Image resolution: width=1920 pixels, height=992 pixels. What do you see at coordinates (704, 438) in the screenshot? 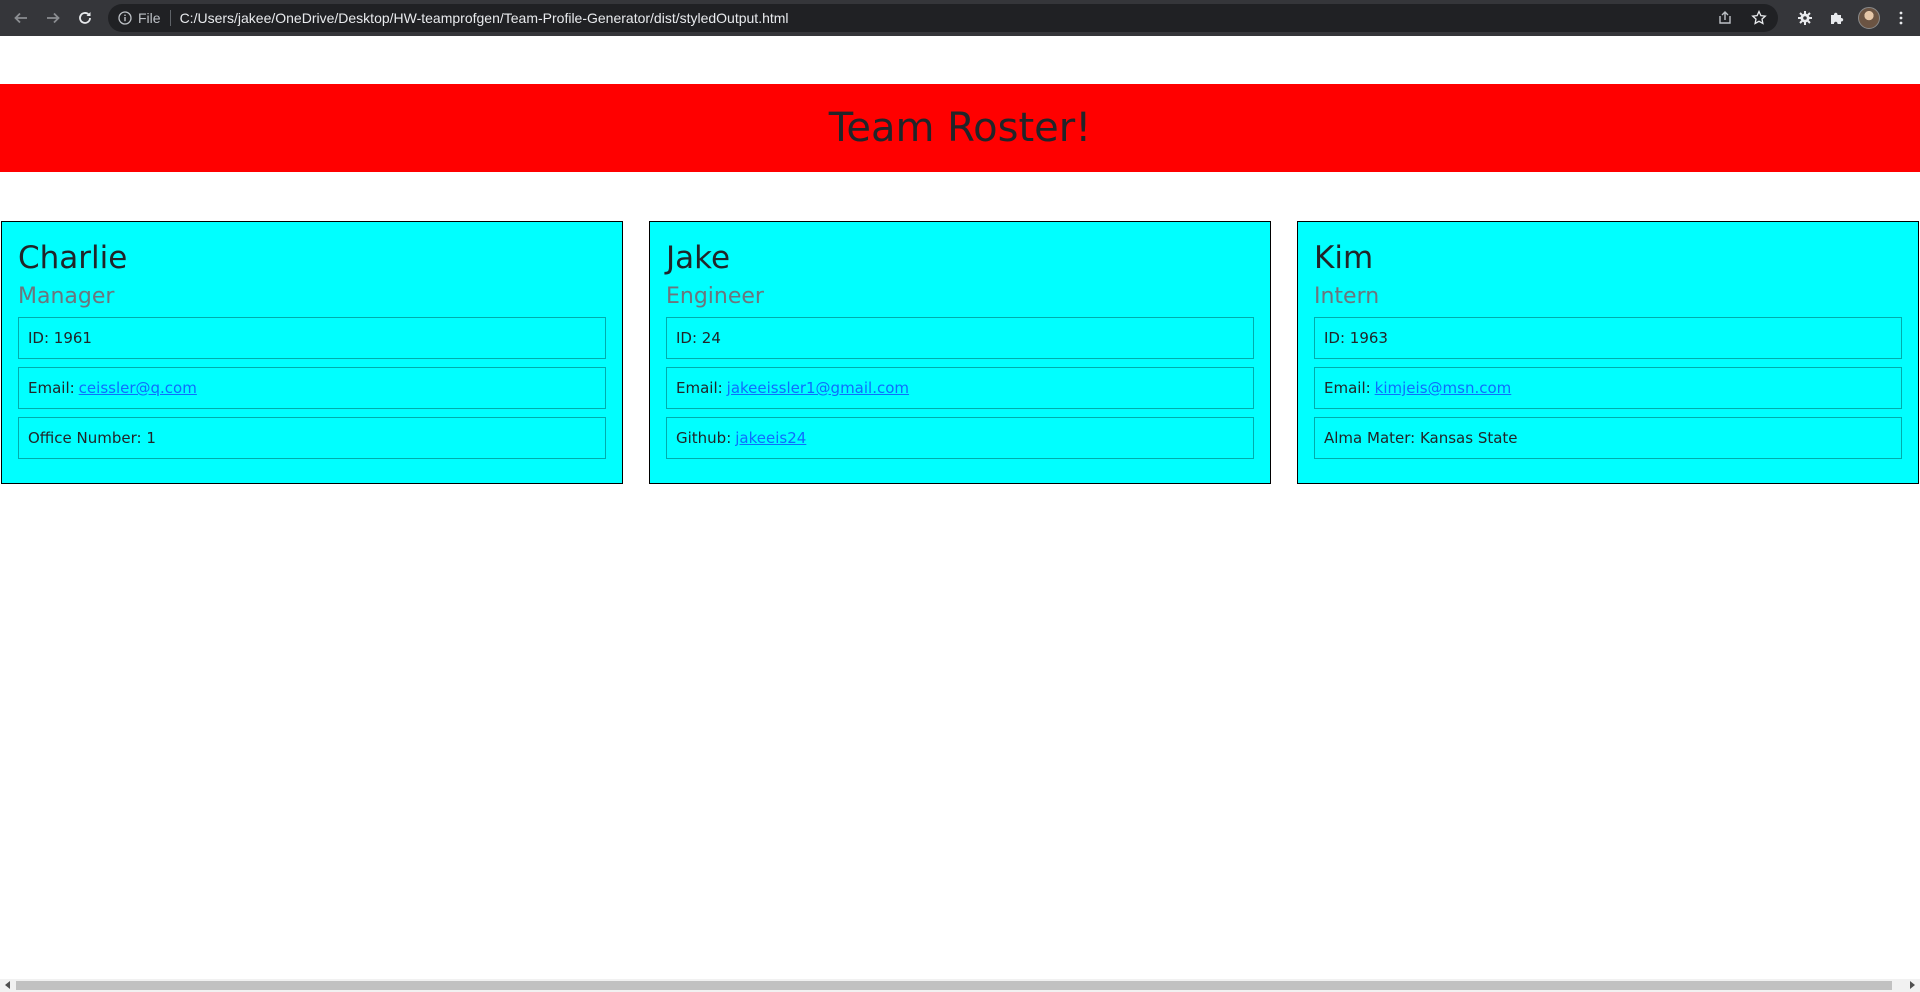
I see `github-label: Github:` at bounding box center [704, 438].